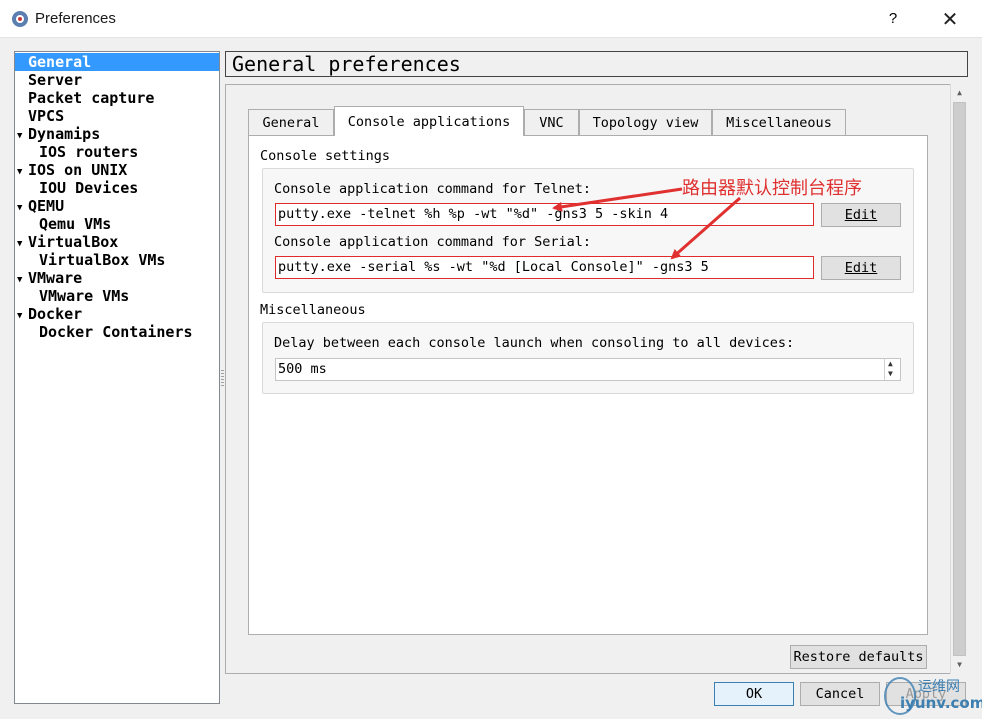  I want to click on tree-item-vpcs: VPCS, so click(46, 116).